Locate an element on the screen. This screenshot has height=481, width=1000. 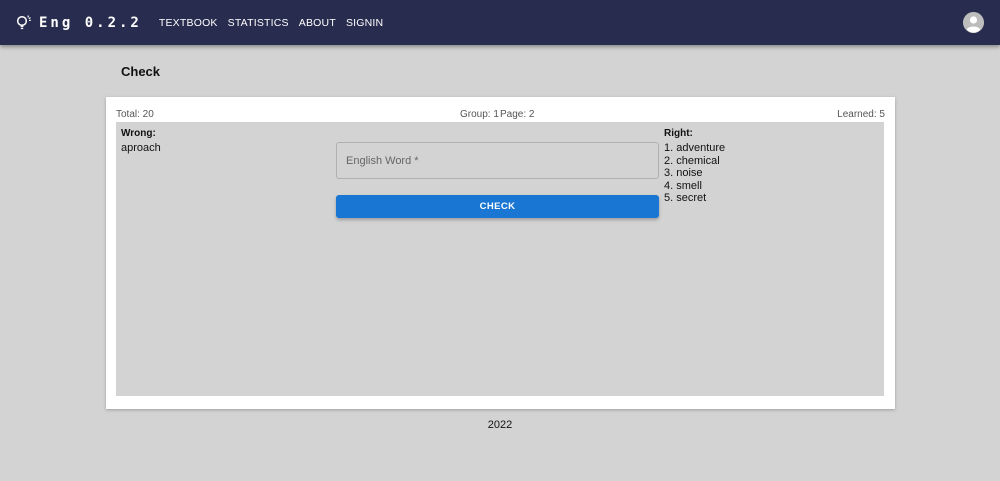
list-item: 1. adventure is located at coordinates (695, 148).